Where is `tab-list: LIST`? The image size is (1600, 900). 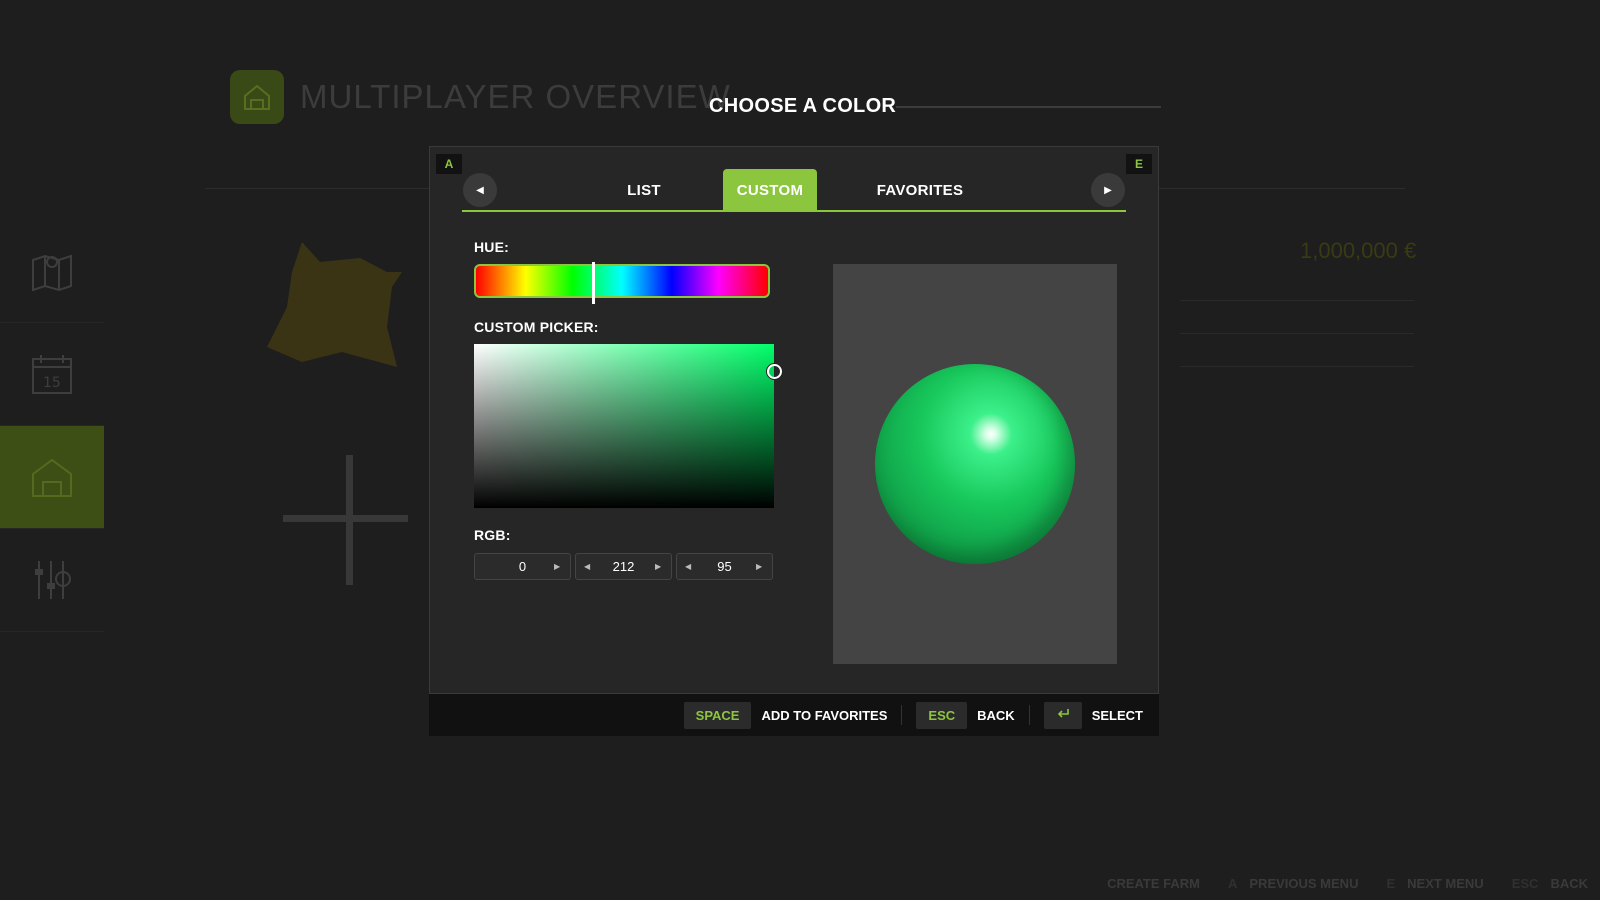 tab-list: LIST is located at coordinates (644, 190).